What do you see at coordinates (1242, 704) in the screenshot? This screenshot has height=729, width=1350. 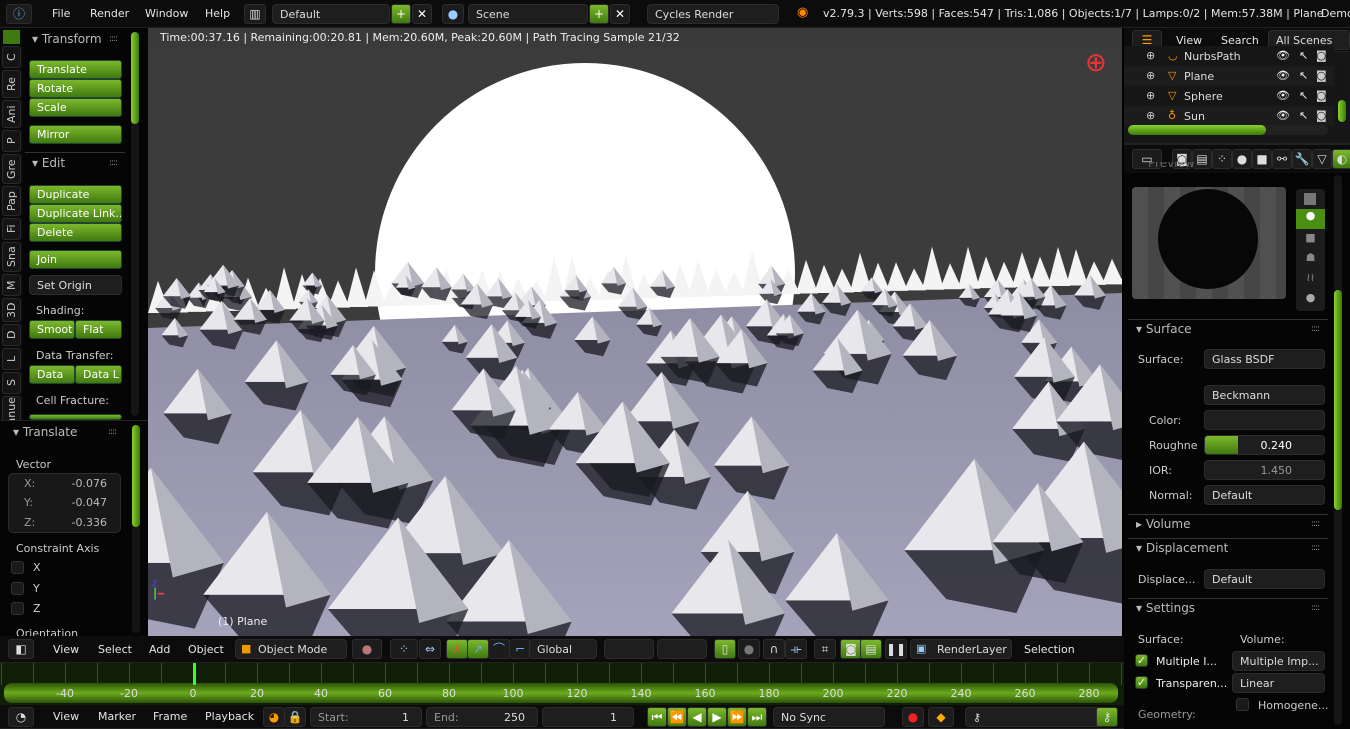 I see `homogeneous-checkbox` at bounding box center [1242, 704].